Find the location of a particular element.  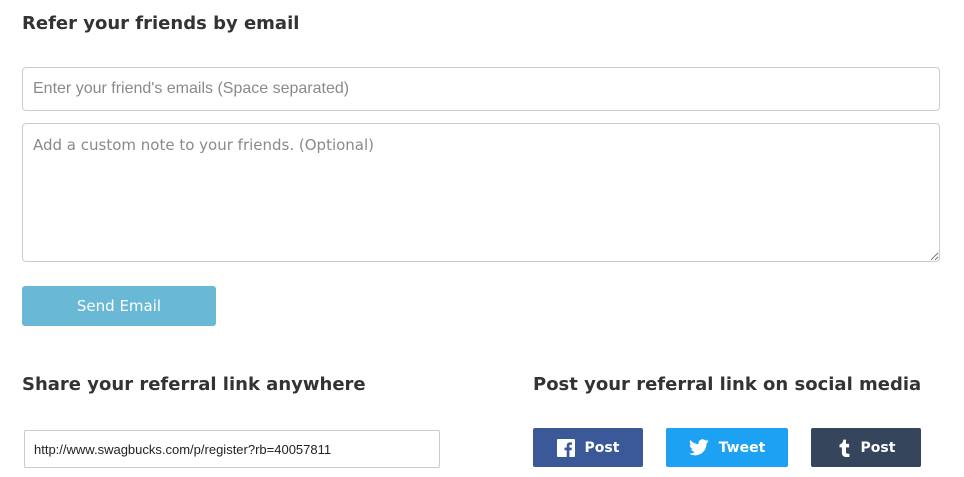

twitter-icon is located at coordinates (698, 447).